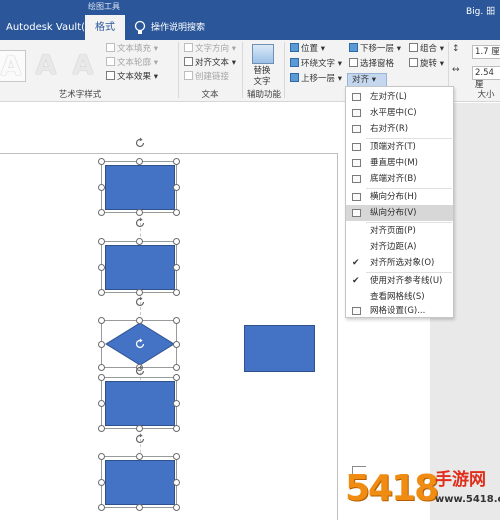 This screenshot has height=520, width=500. Describe the element at coordinates (356, 311) in the screenshot. I see `grid-settings-icon` at that location.